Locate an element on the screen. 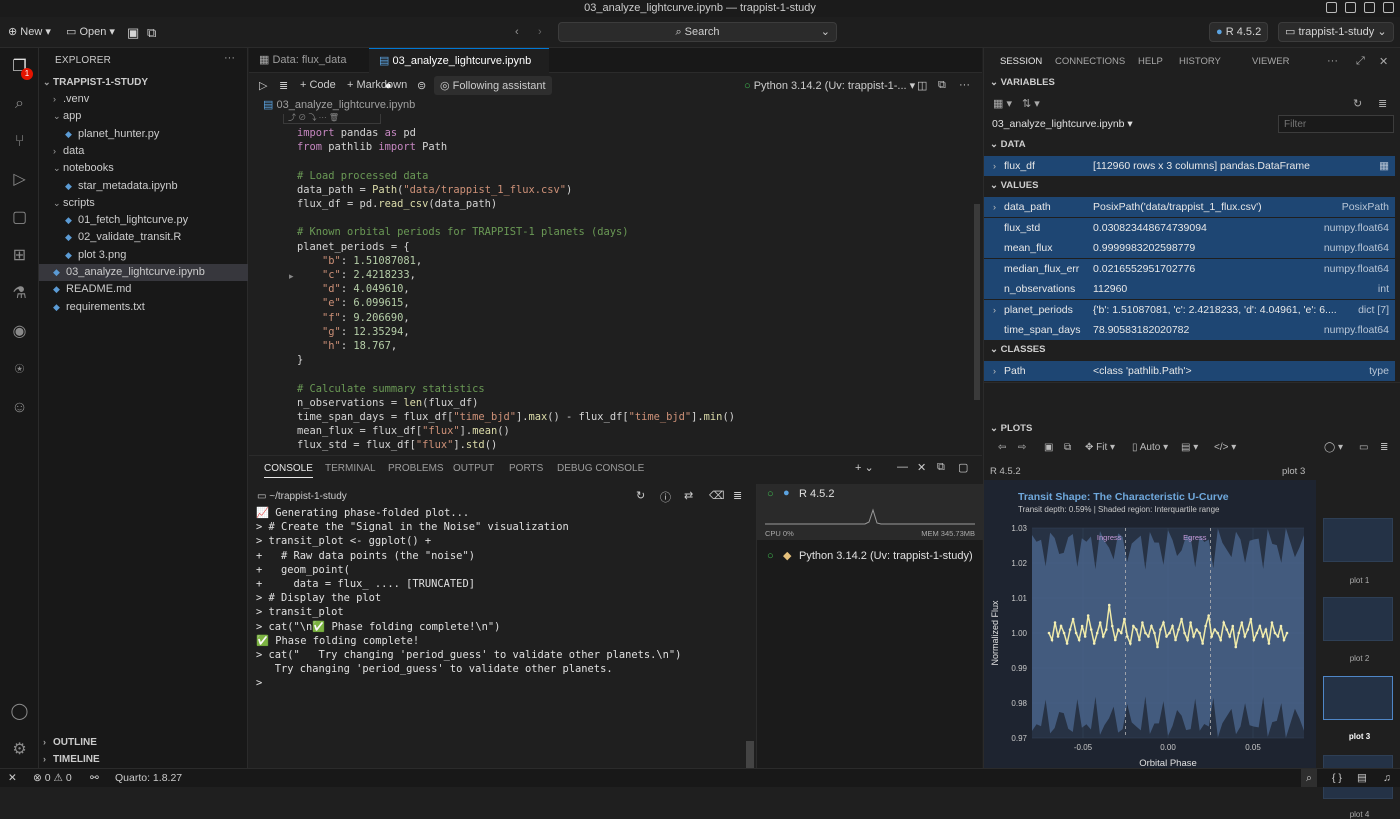 The image size is (1400, 819). tab-session: SESSION is located at coordinates (1021, 61).